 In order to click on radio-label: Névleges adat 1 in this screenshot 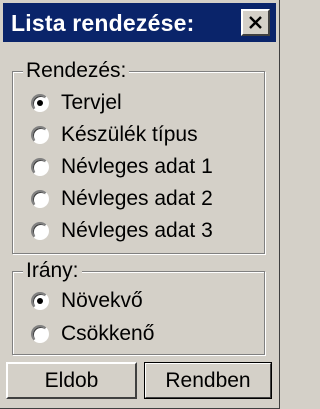, I will do `click(137, 166)`.